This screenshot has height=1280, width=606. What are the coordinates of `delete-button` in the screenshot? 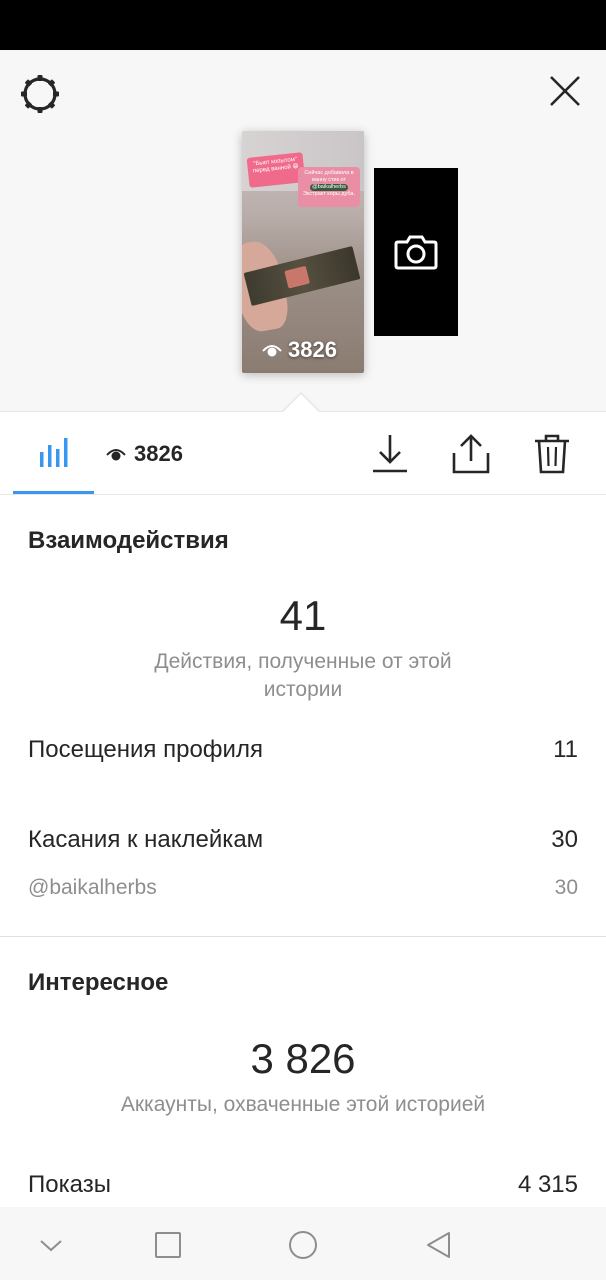 It's located at (552, 454).